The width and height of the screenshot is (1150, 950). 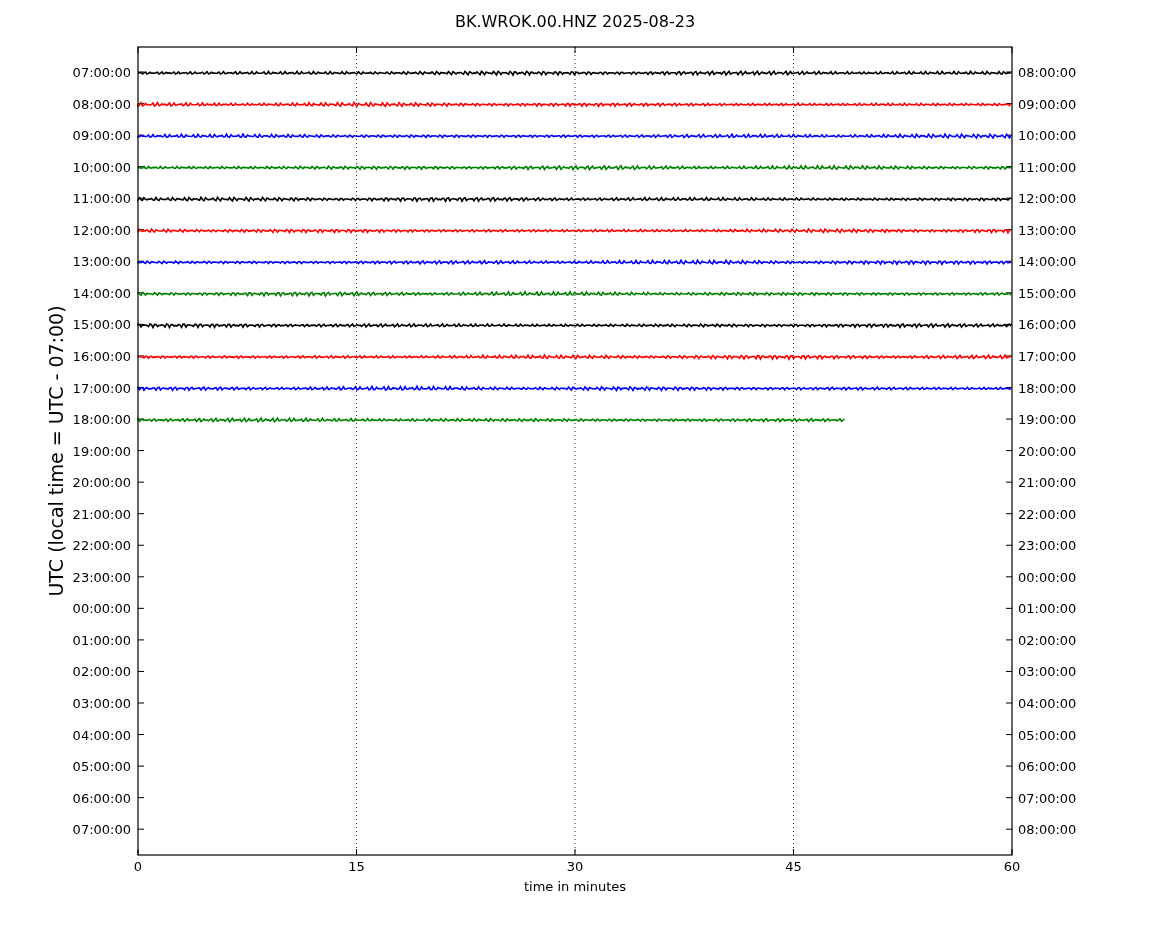 I want to click on axis-tick-label: 0, so click(x=138, y=866).